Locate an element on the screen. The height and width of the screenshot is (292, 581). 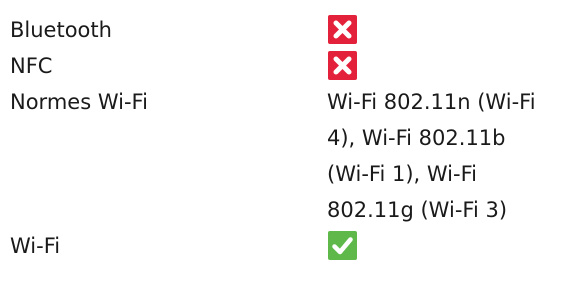
spec-label-nfc: NFC is located at coordinates (31, 66).